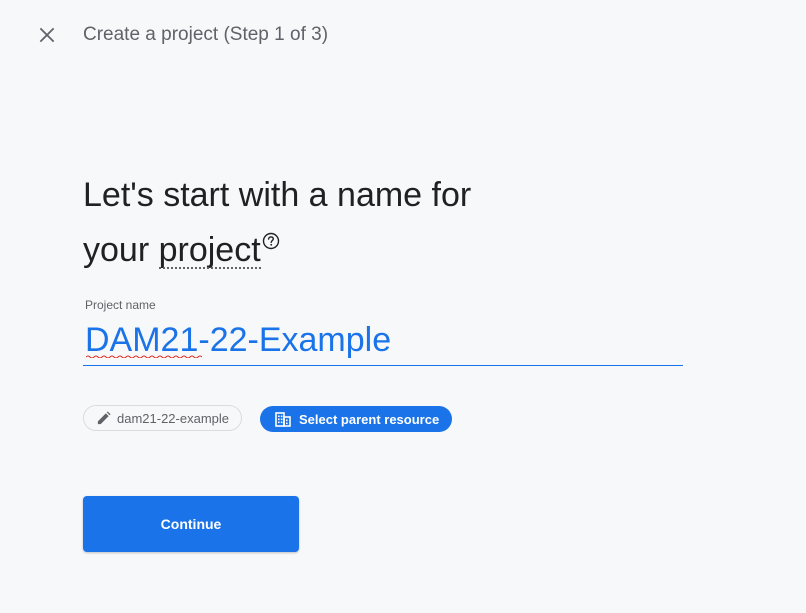 The height and width of the screenshot is (613, 806). What do you see at coordinates (343, 223) in the screenshot?
I see `page-heading: Let's start with a name for your project` at bounding box center [343, 223].